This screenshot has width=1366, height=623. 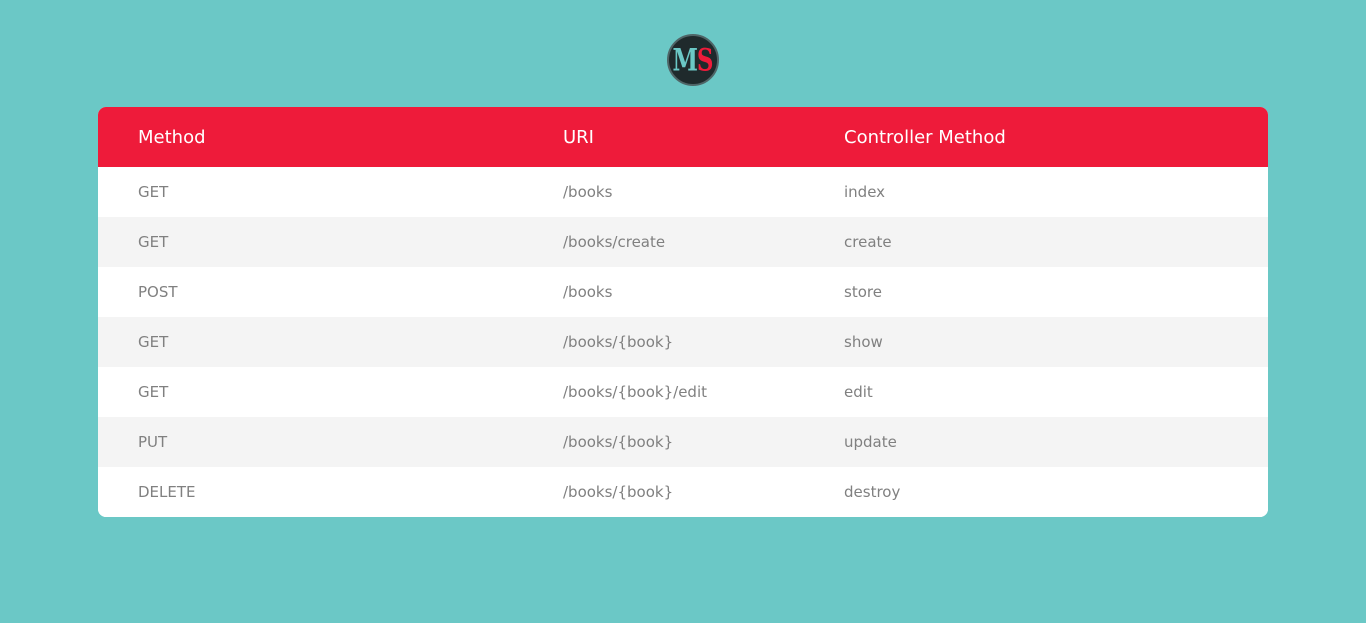 What do you see at coordinates (683, 492) in the screenshot?
I see `table-row: DELETE /books/{book} destroy` at bounding box center [683, 492].